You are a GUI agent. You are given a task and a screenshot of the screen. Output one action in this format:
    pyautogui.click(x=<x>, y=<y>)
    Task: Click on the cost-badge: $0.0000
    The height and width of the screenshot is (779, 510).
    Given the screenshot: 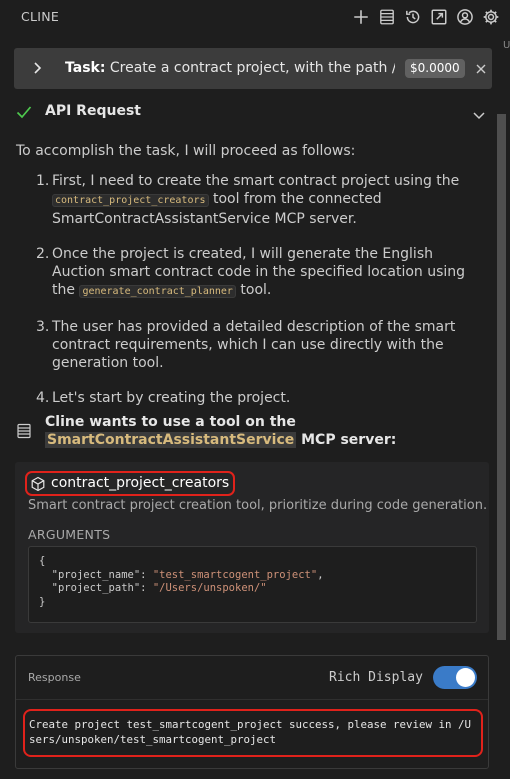 What is the action you would take?
    pyautogui.click(x=435, y=68)
    